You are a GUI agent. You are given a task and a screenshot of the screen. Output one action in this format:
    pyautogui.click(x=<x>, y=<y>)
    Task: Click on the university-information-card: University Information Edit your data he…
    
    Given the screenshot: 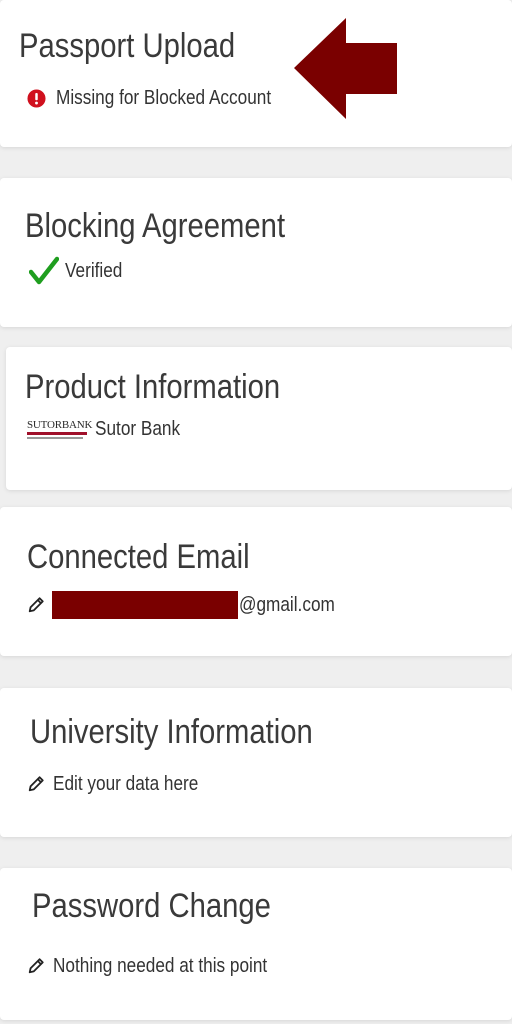 What is the action you would take?
    pyautogui.click(x=256, y=762)
    